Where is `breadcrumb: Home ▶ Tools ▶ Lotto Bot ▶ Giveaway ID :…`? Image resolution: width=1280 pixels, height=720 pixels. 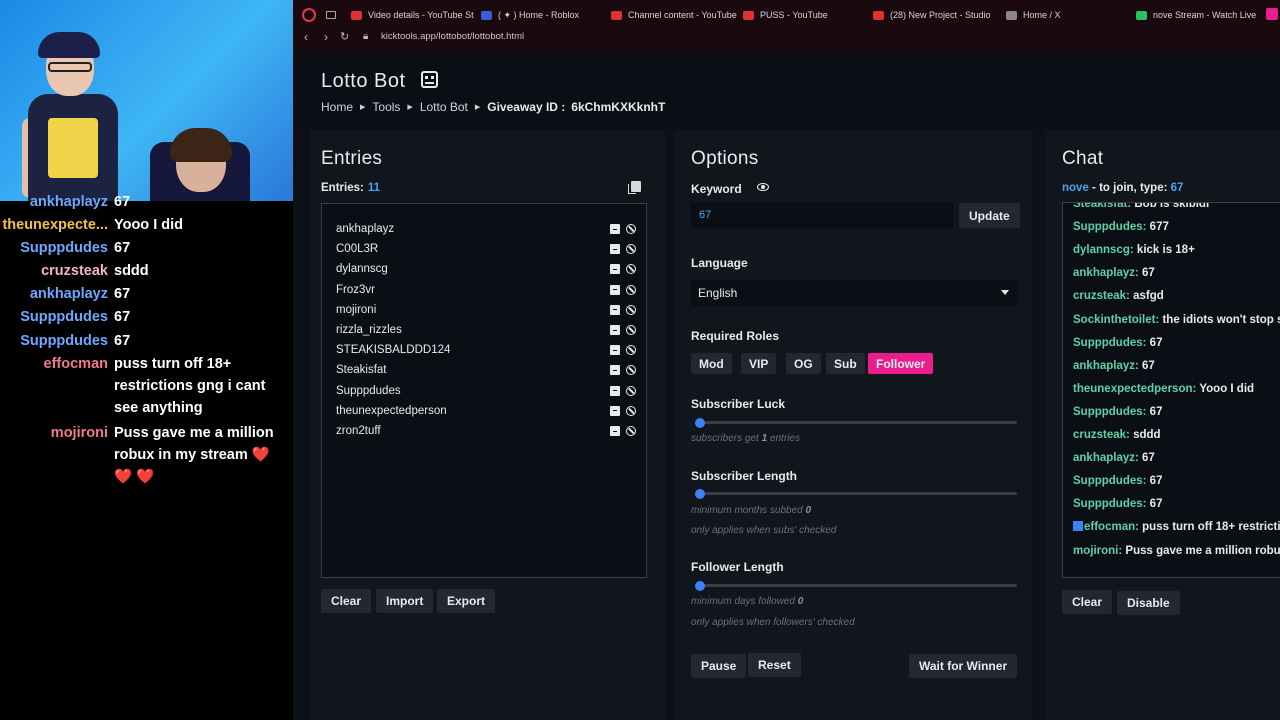
breadcrumb: Home ▶ Tools ▶ Lotto Bot ▶ Giveaway ID :… is located at coordinates (493, 107).